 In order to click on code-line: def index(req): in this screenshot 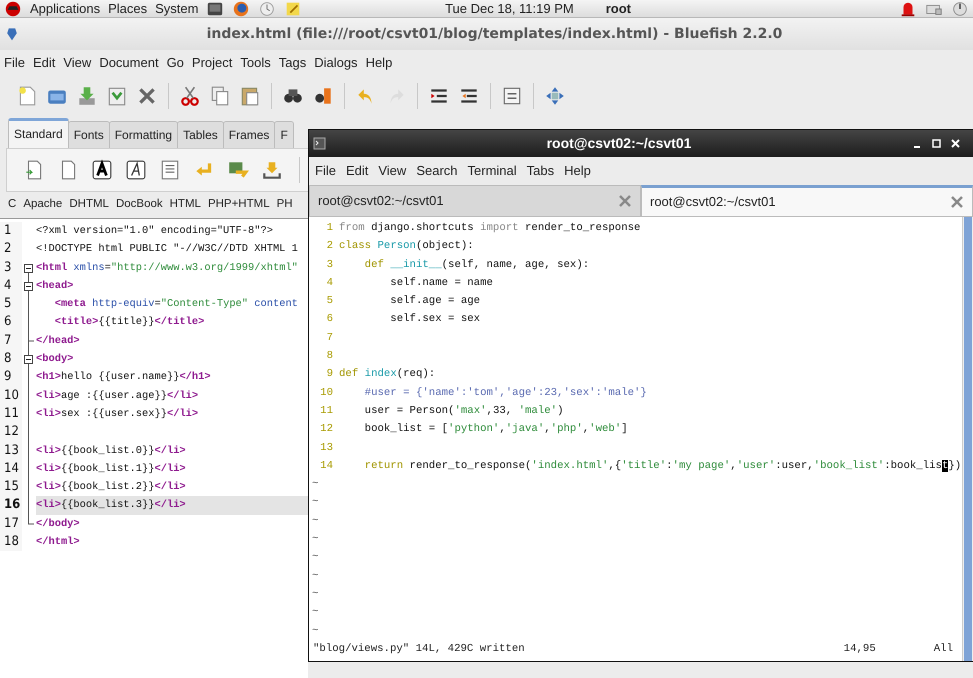, I will do `click(387, 374)`.